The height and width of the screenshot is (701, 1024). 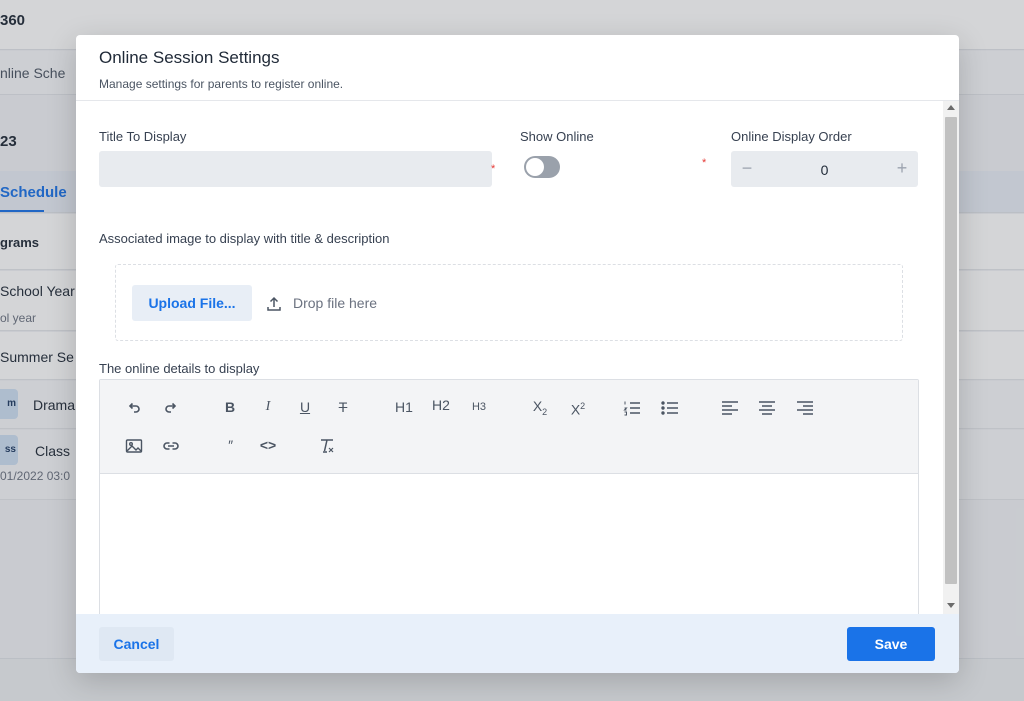 What do you see at coordinates (509, 302) in the screenshot?
I see `file-dropzone: Upload File... Drop file here` at bounding box center [509, 302].